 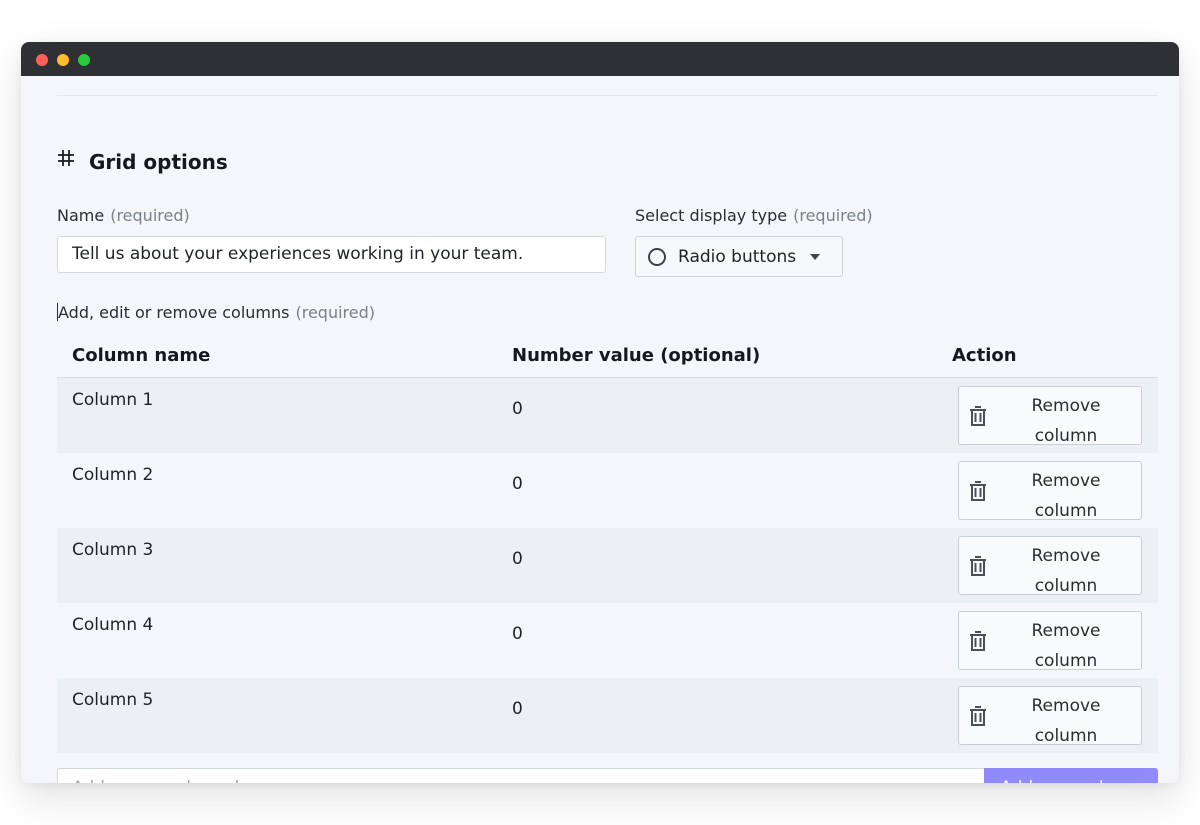 I want to click on columns-label-text: Add, edit or remove columns, so click(x=174, y=312).